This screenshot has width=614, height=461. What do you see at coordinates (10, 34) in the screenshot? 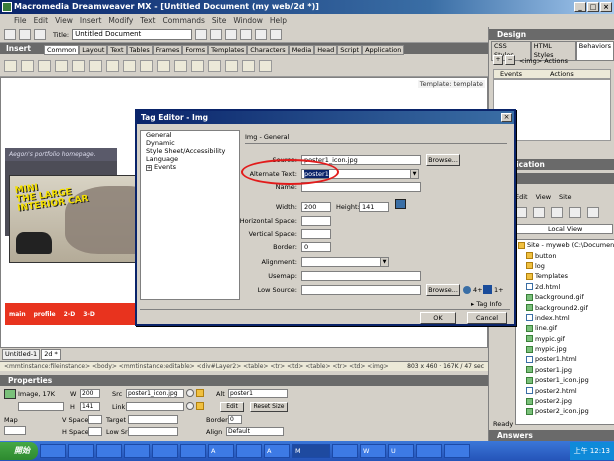
I see `code-view-icon` at bounding box center [10, 34].